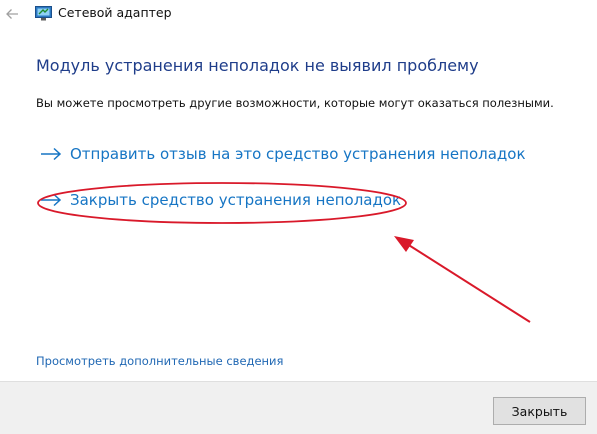  Describe the element at coordinates (236, 200) in the screenshot. I see `close-troubleshooter-label: Закрыть средство устранения неполадок` at that location.